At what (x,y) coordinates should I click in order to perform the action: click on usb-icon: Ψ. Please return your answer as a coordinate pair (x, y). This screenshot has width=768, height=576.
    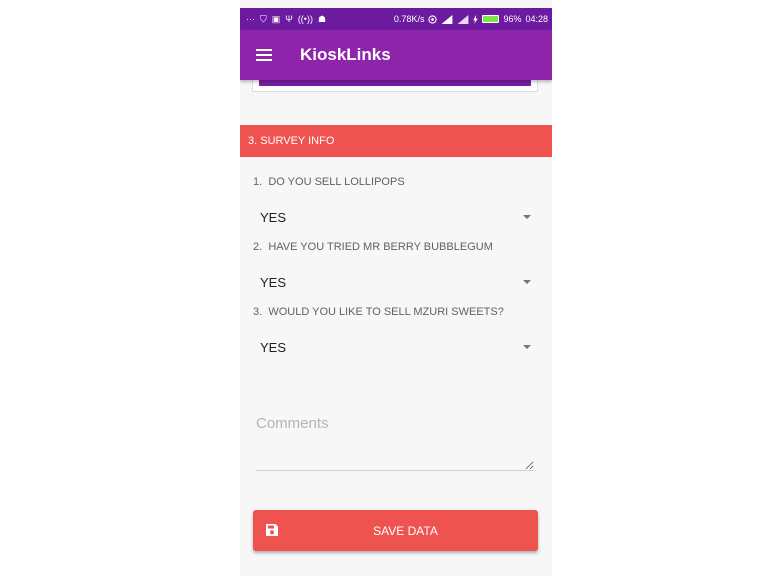
    Looking at the image, I should click on (289, 18).